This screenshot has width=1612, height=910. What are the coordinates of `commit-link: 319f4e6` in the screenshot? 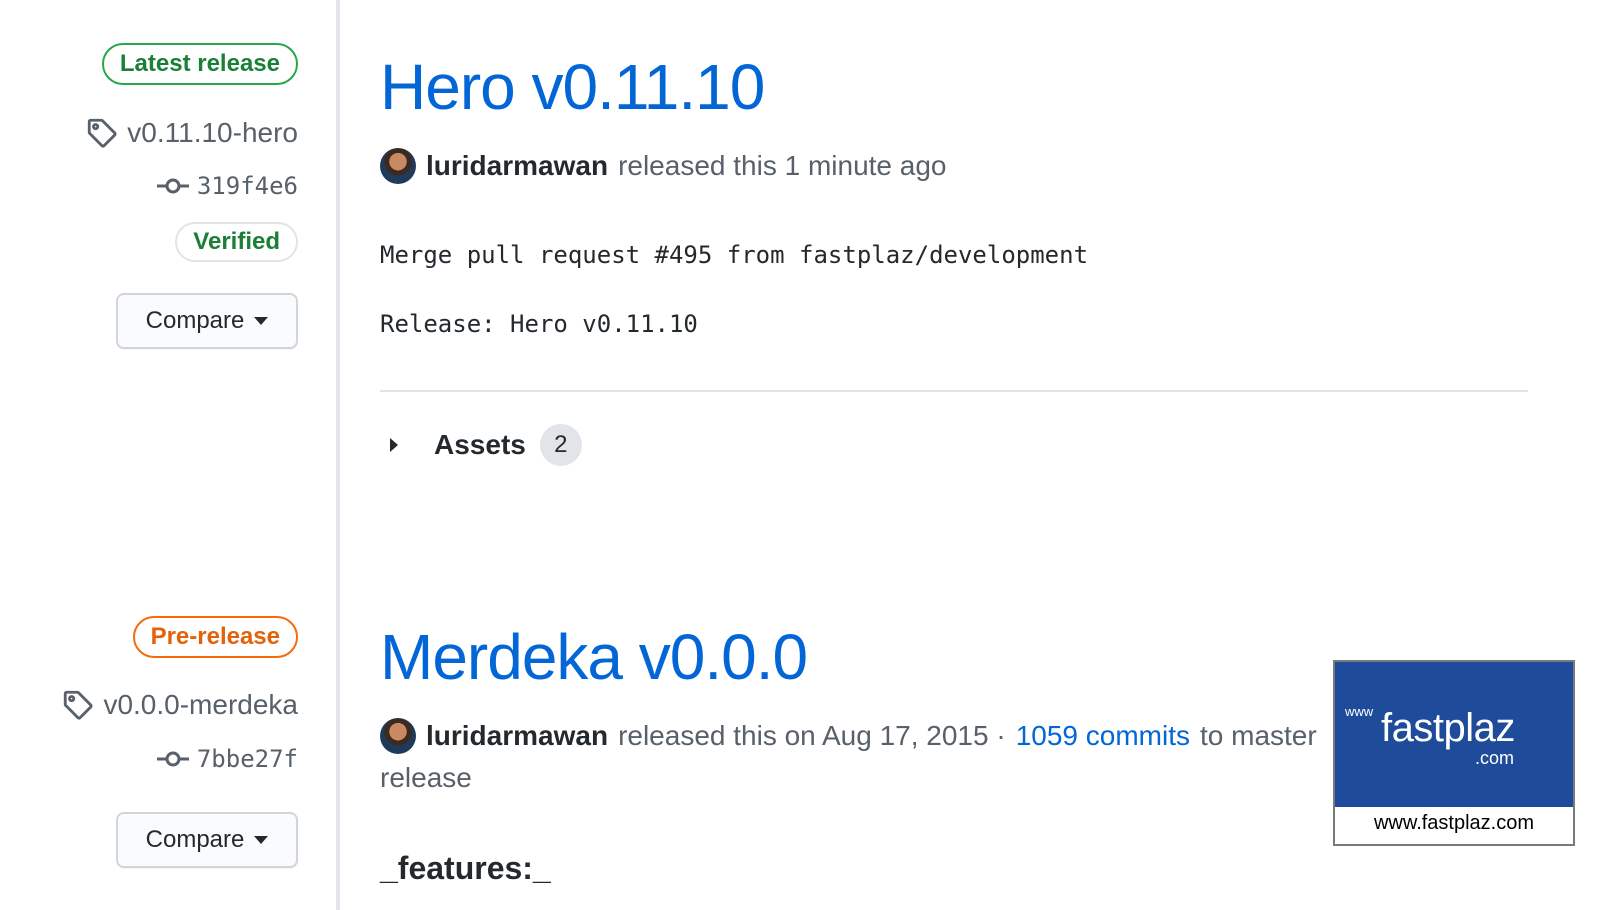 It's located at (227, 186).